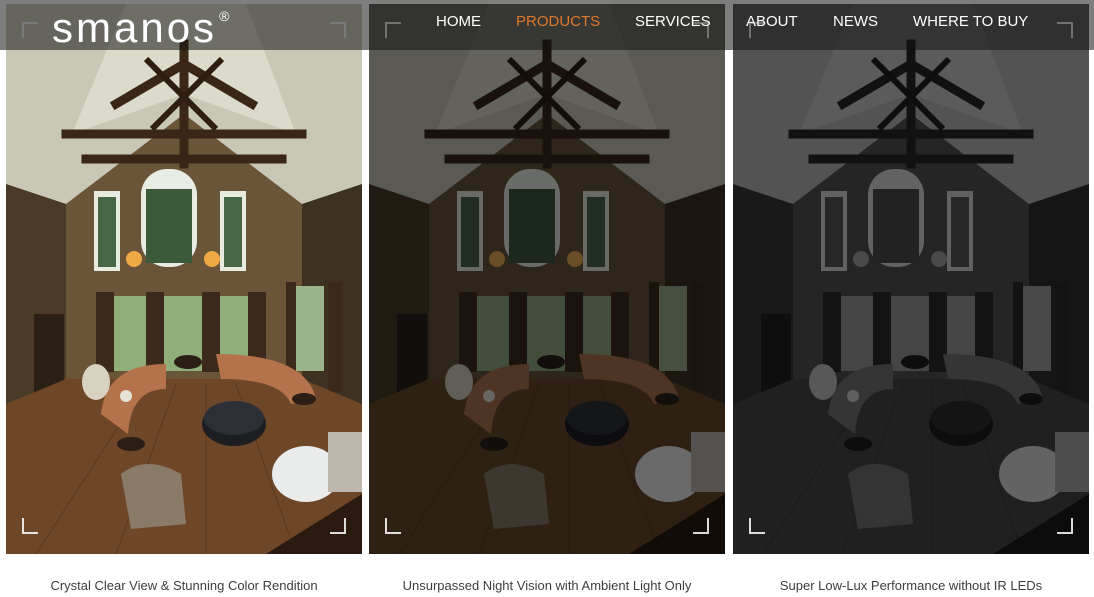  I want to click on nav-about: ABOUT, so click(772, 22).